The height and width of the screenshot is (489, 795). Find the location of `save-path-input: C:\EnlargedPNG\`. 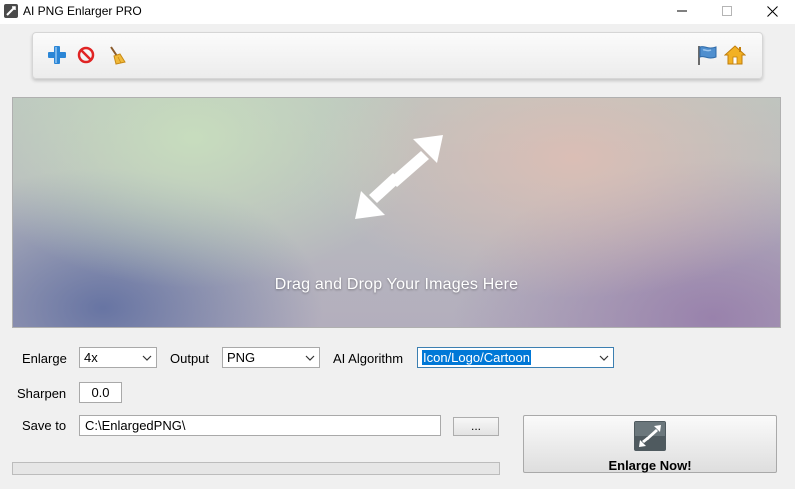

save-path-input: C:\EnlargedPNG\ is located at coordinates (260, 425).